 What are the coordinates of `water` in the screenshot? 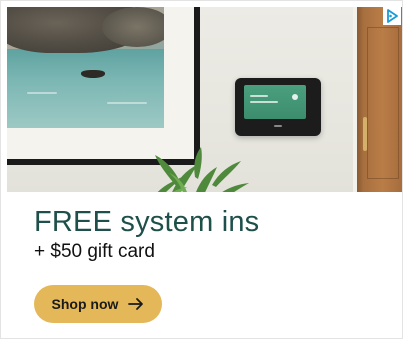 It's located at (85, 88).